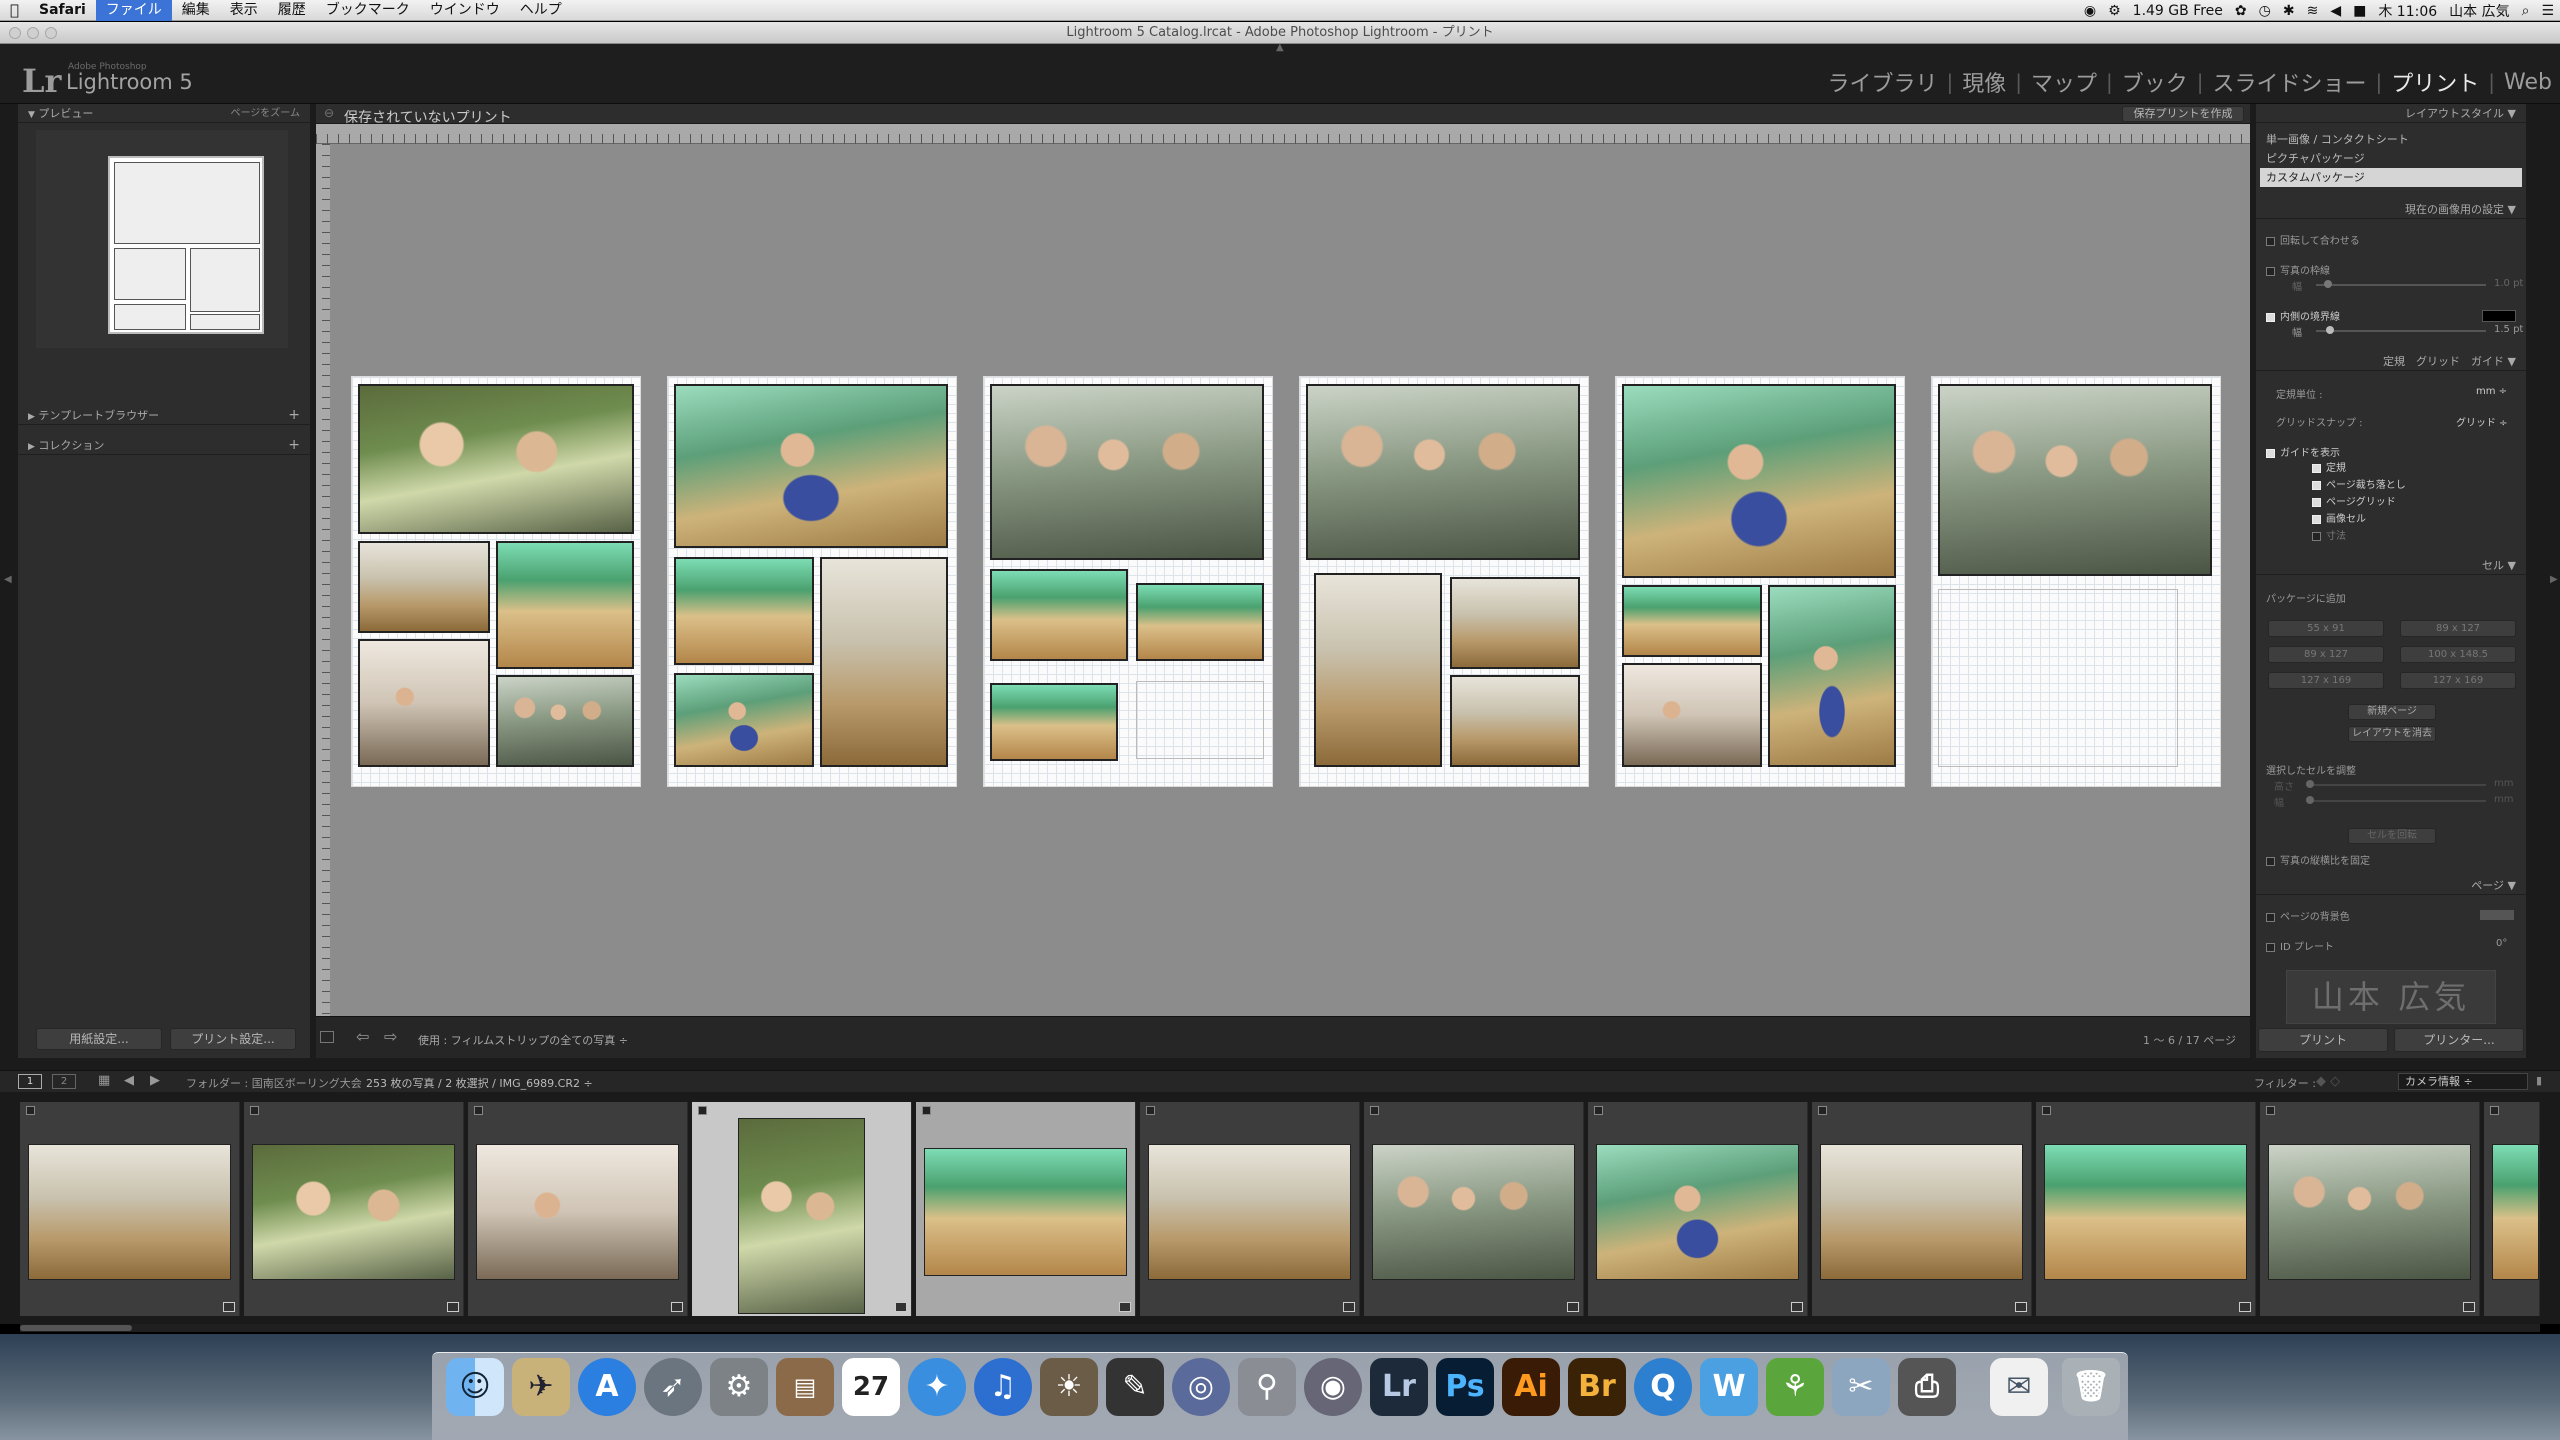  Describe the element at coordinates (2392, 712) in the screenshot. I see `new-page-button: 新規ページ` at that location.